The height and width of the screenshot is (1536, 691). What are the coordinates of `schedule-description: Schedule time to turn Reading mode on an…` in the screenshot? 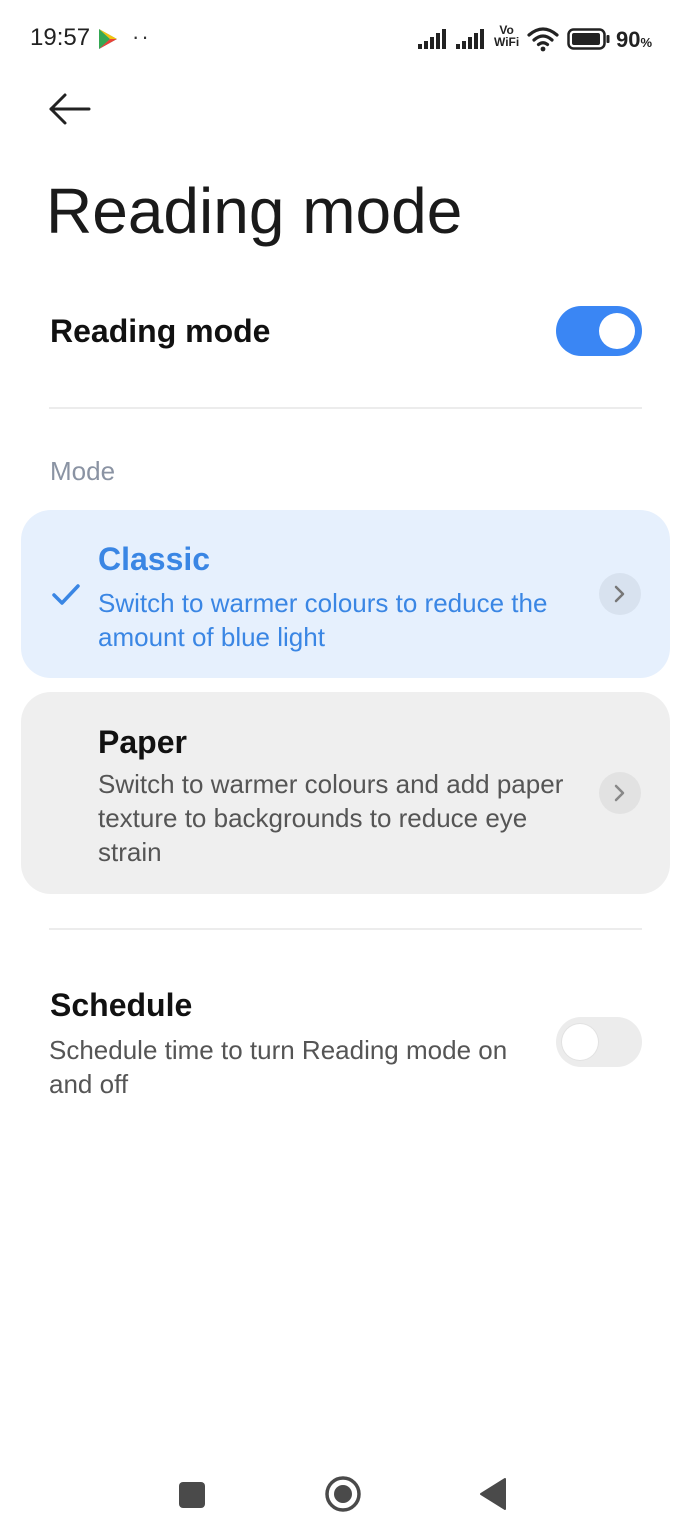 It's located at (278, 1067).